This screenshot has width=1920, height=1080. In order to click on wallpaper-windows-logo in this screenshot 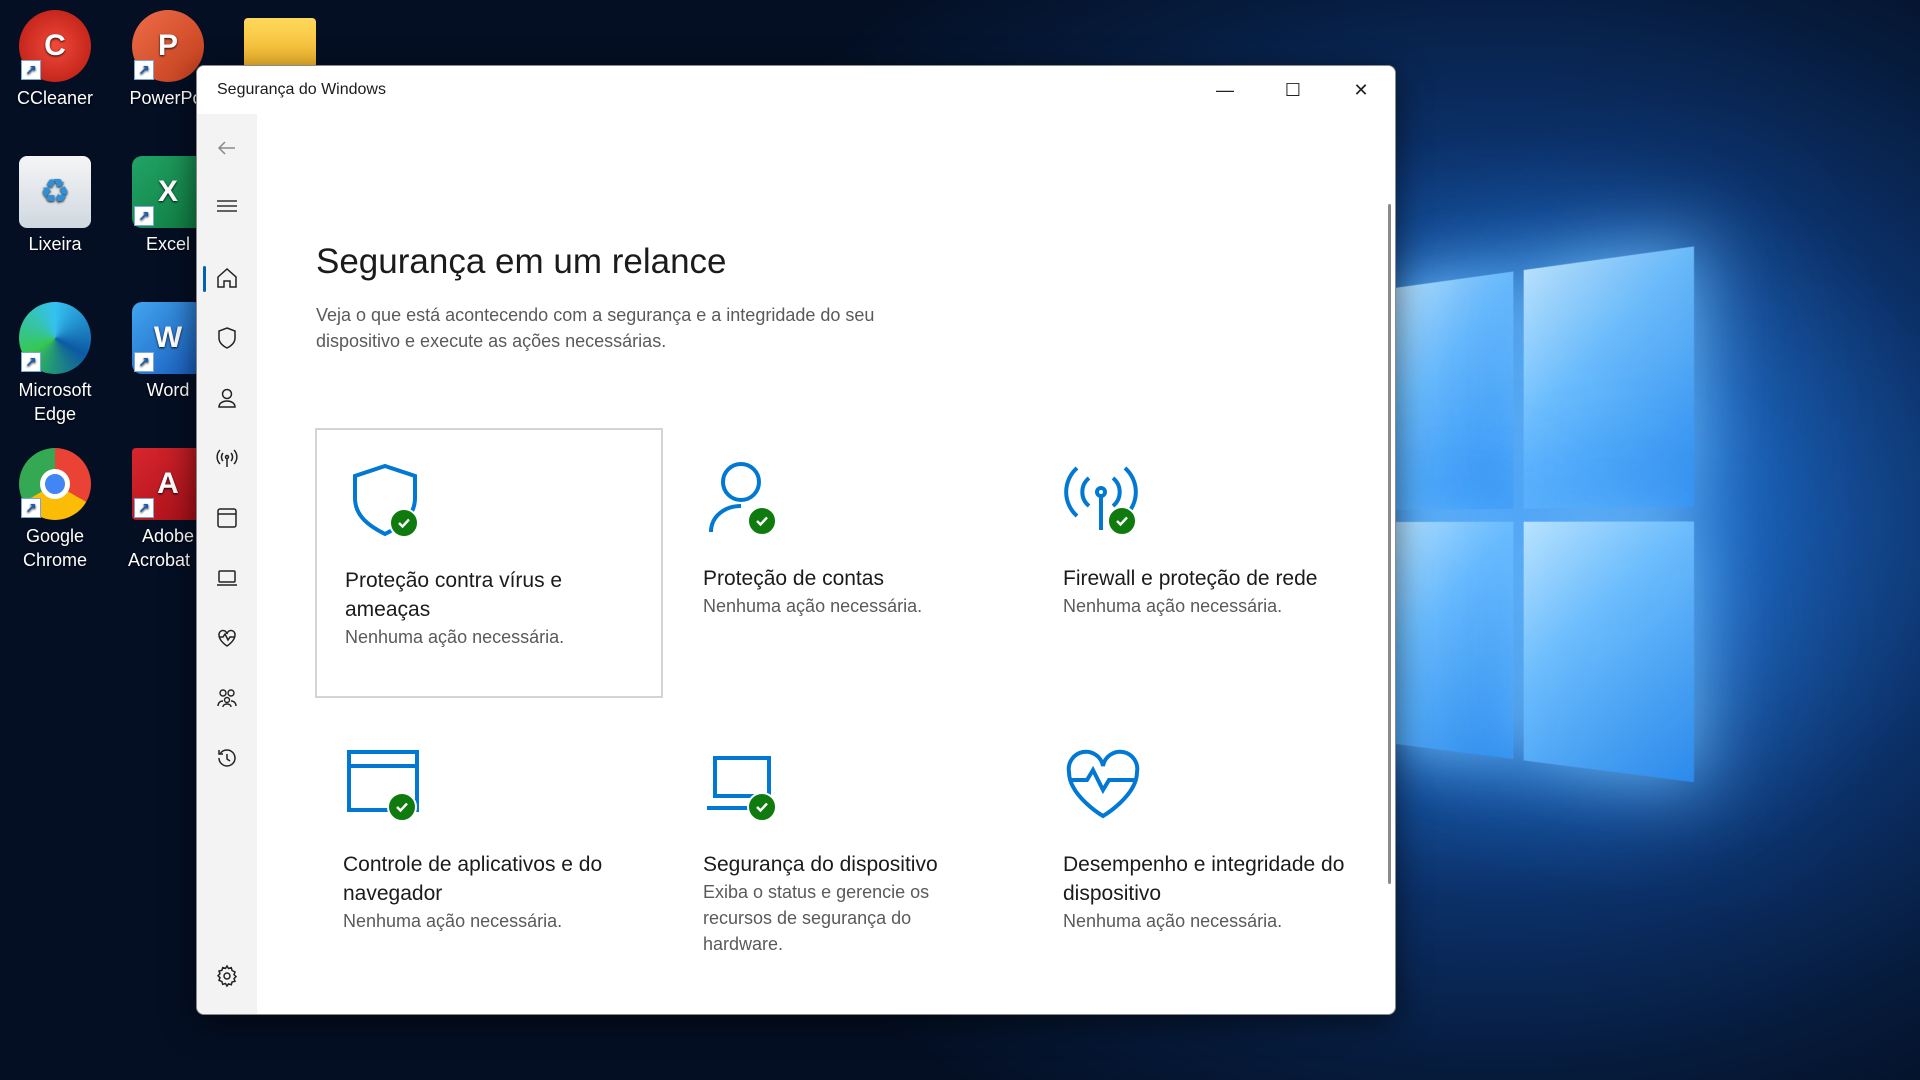, I will do `click(1537, 524)`.